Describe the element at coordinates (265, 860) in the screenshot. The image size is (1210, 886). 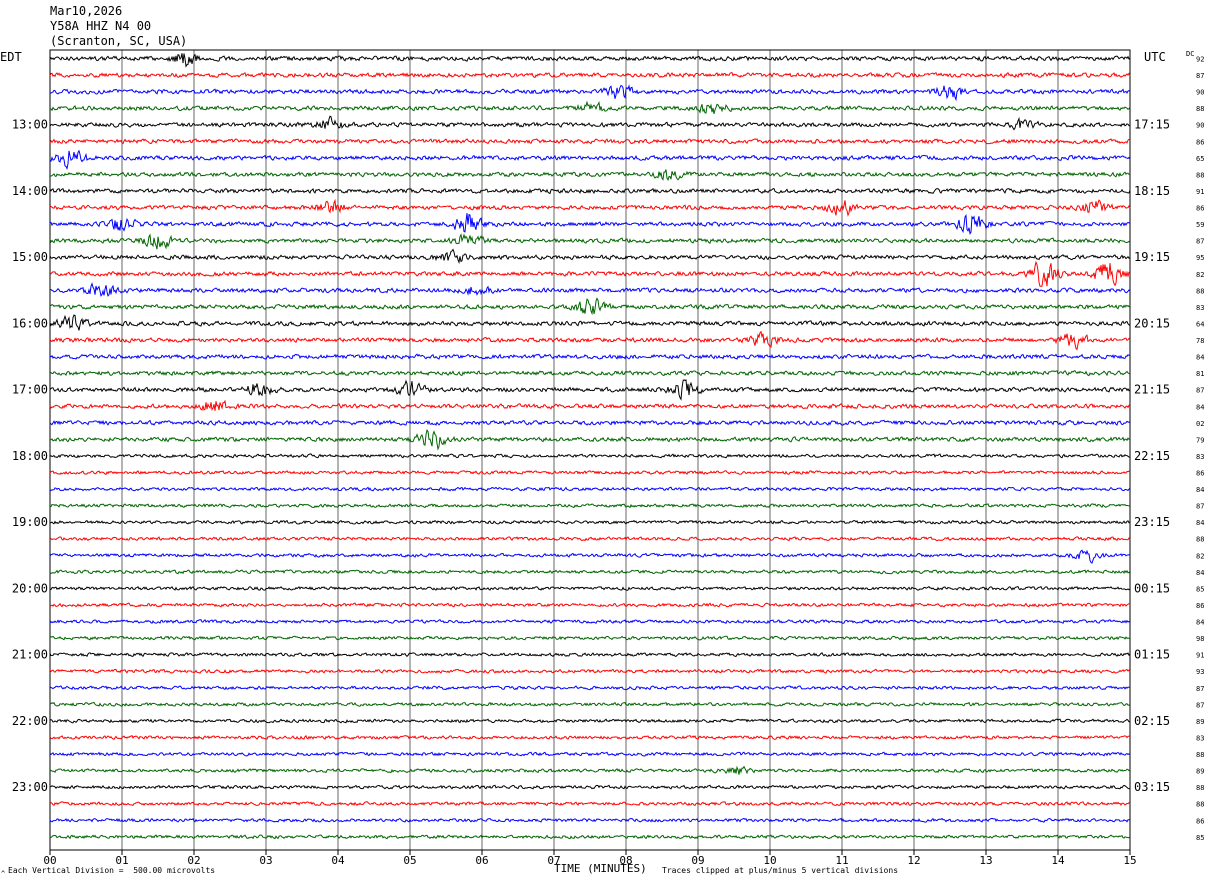
I see `x-tick-label: 03` at that location.